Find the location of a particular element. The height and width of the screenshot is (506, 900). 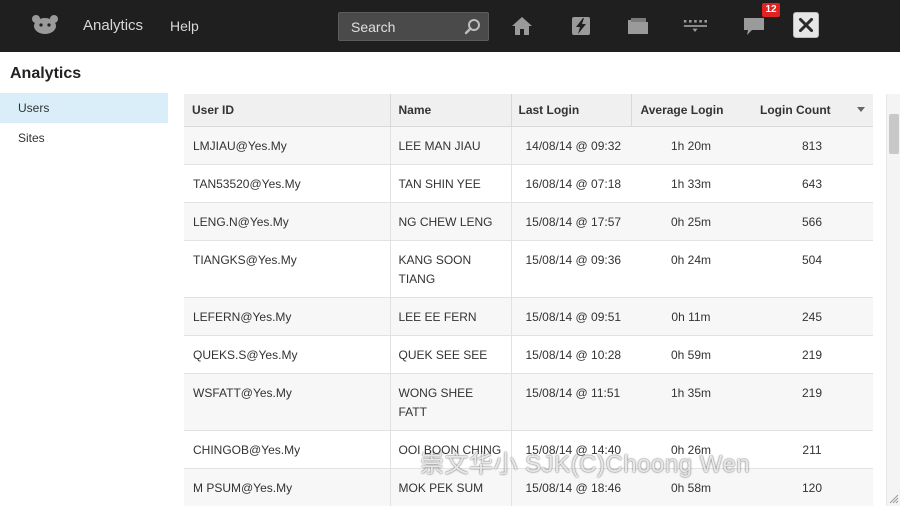

nav-analytics-link: Analytics is located at coordinates (113, 25).